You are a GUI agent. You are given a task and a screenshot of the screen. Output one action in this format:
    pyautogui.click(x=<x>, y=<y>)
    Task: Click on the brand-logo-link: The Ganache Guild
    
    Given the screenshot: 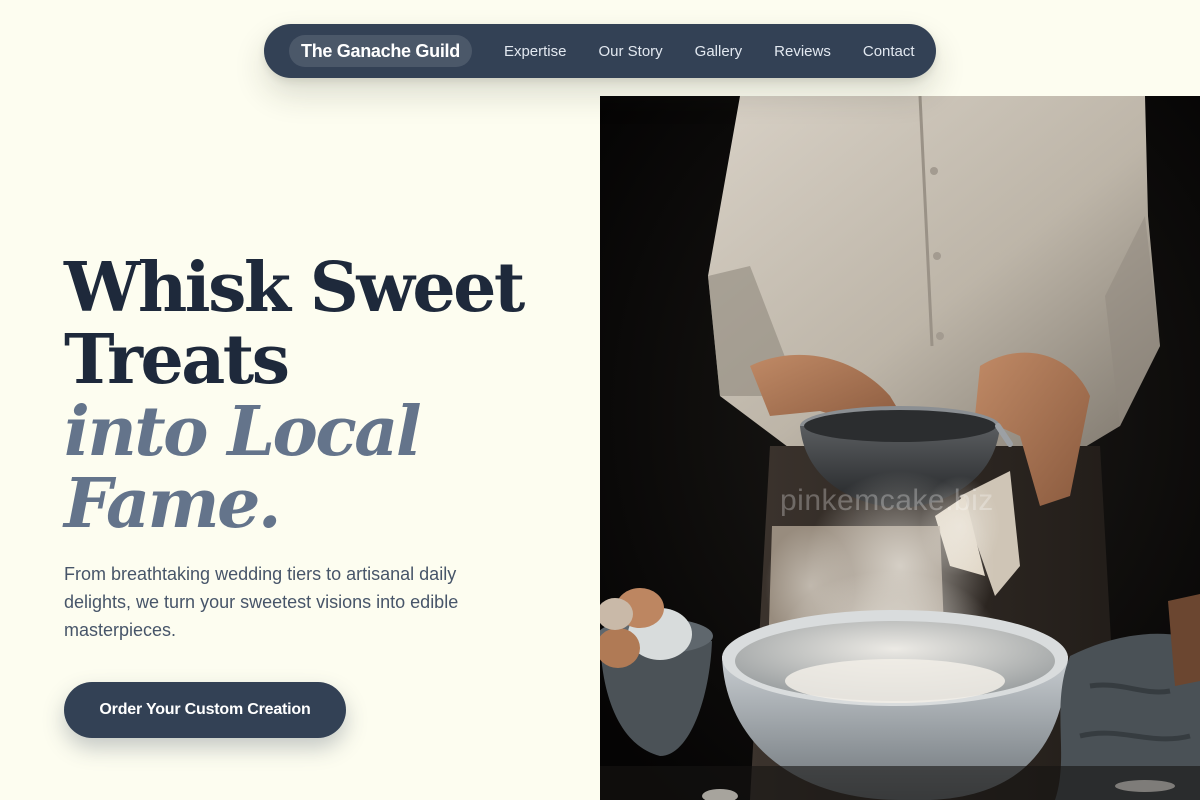 What is the action you would take?
    pyautogui.click(x=380, y=51)
    